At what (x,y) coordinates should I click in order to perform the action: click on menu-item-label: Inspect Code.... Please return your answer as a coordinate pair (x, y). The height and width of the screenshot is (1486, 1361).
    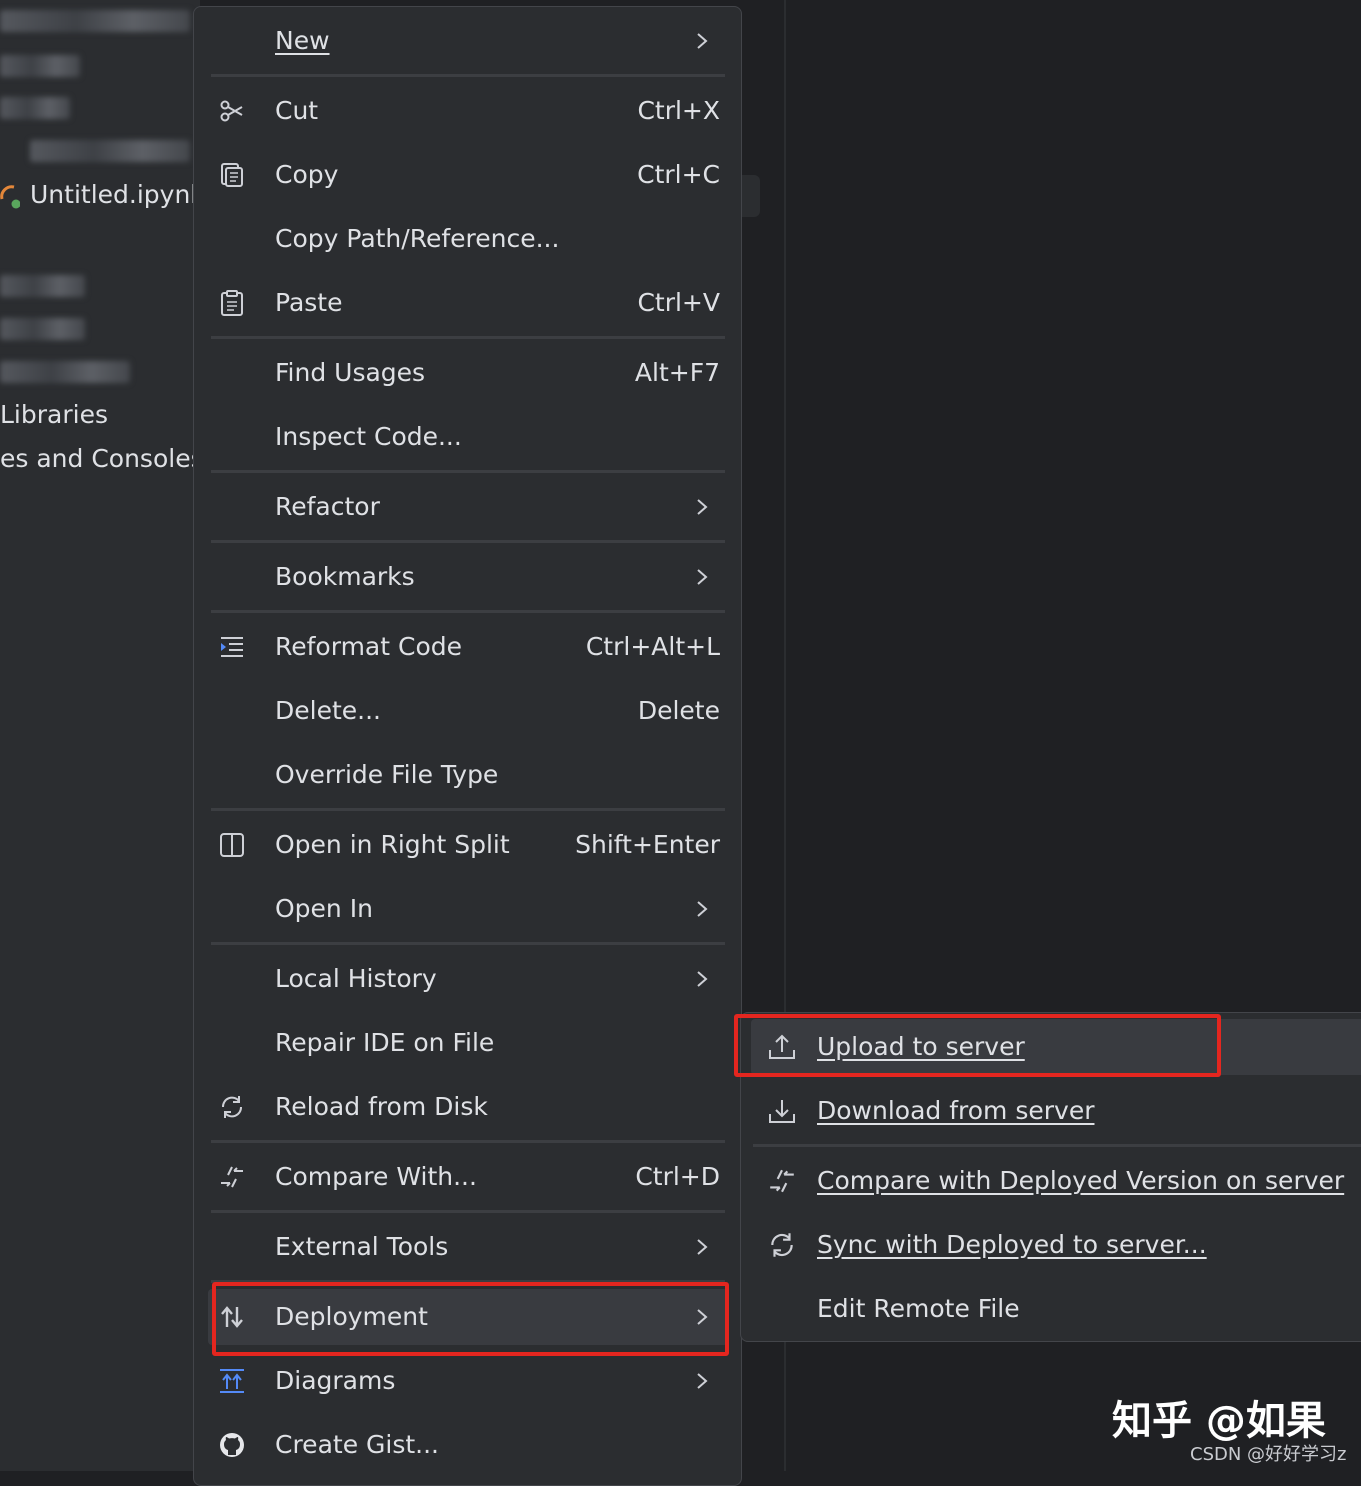
    Looking at the image, I should click on (368, 436).